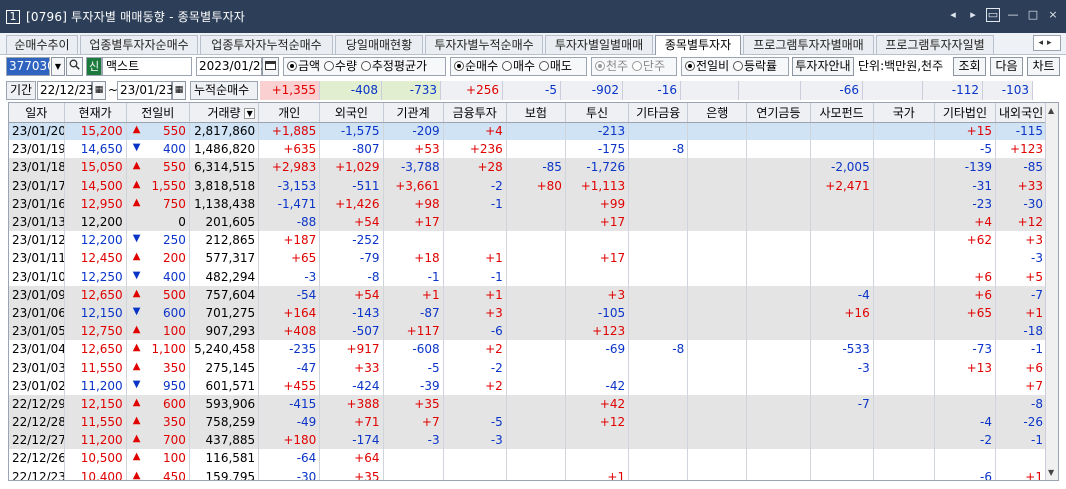  Describe the element at coordinates (37, 167) in the screenshot. I see `date-cell: 23/01/18` at that location.